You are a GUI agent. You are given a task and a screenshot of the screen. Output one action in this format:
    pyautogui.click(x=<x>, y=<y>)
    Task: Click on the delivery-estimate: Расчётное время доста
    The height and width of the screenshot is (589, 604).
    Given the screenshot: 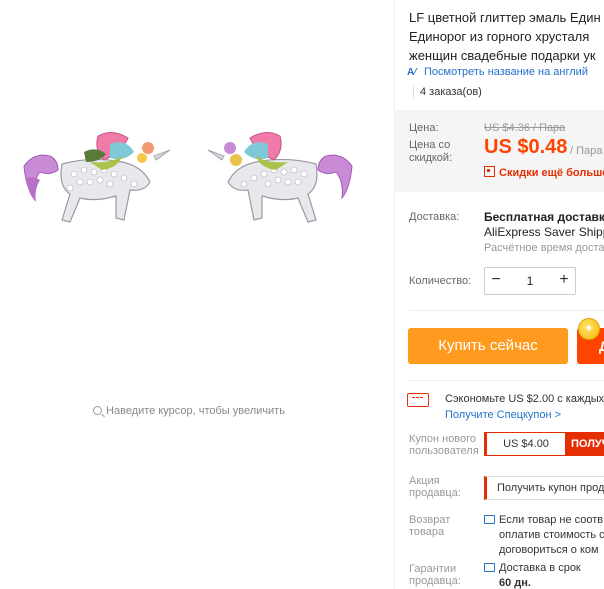 What is the action you would take?
    pyautogui.click(x=544, y=248)
    